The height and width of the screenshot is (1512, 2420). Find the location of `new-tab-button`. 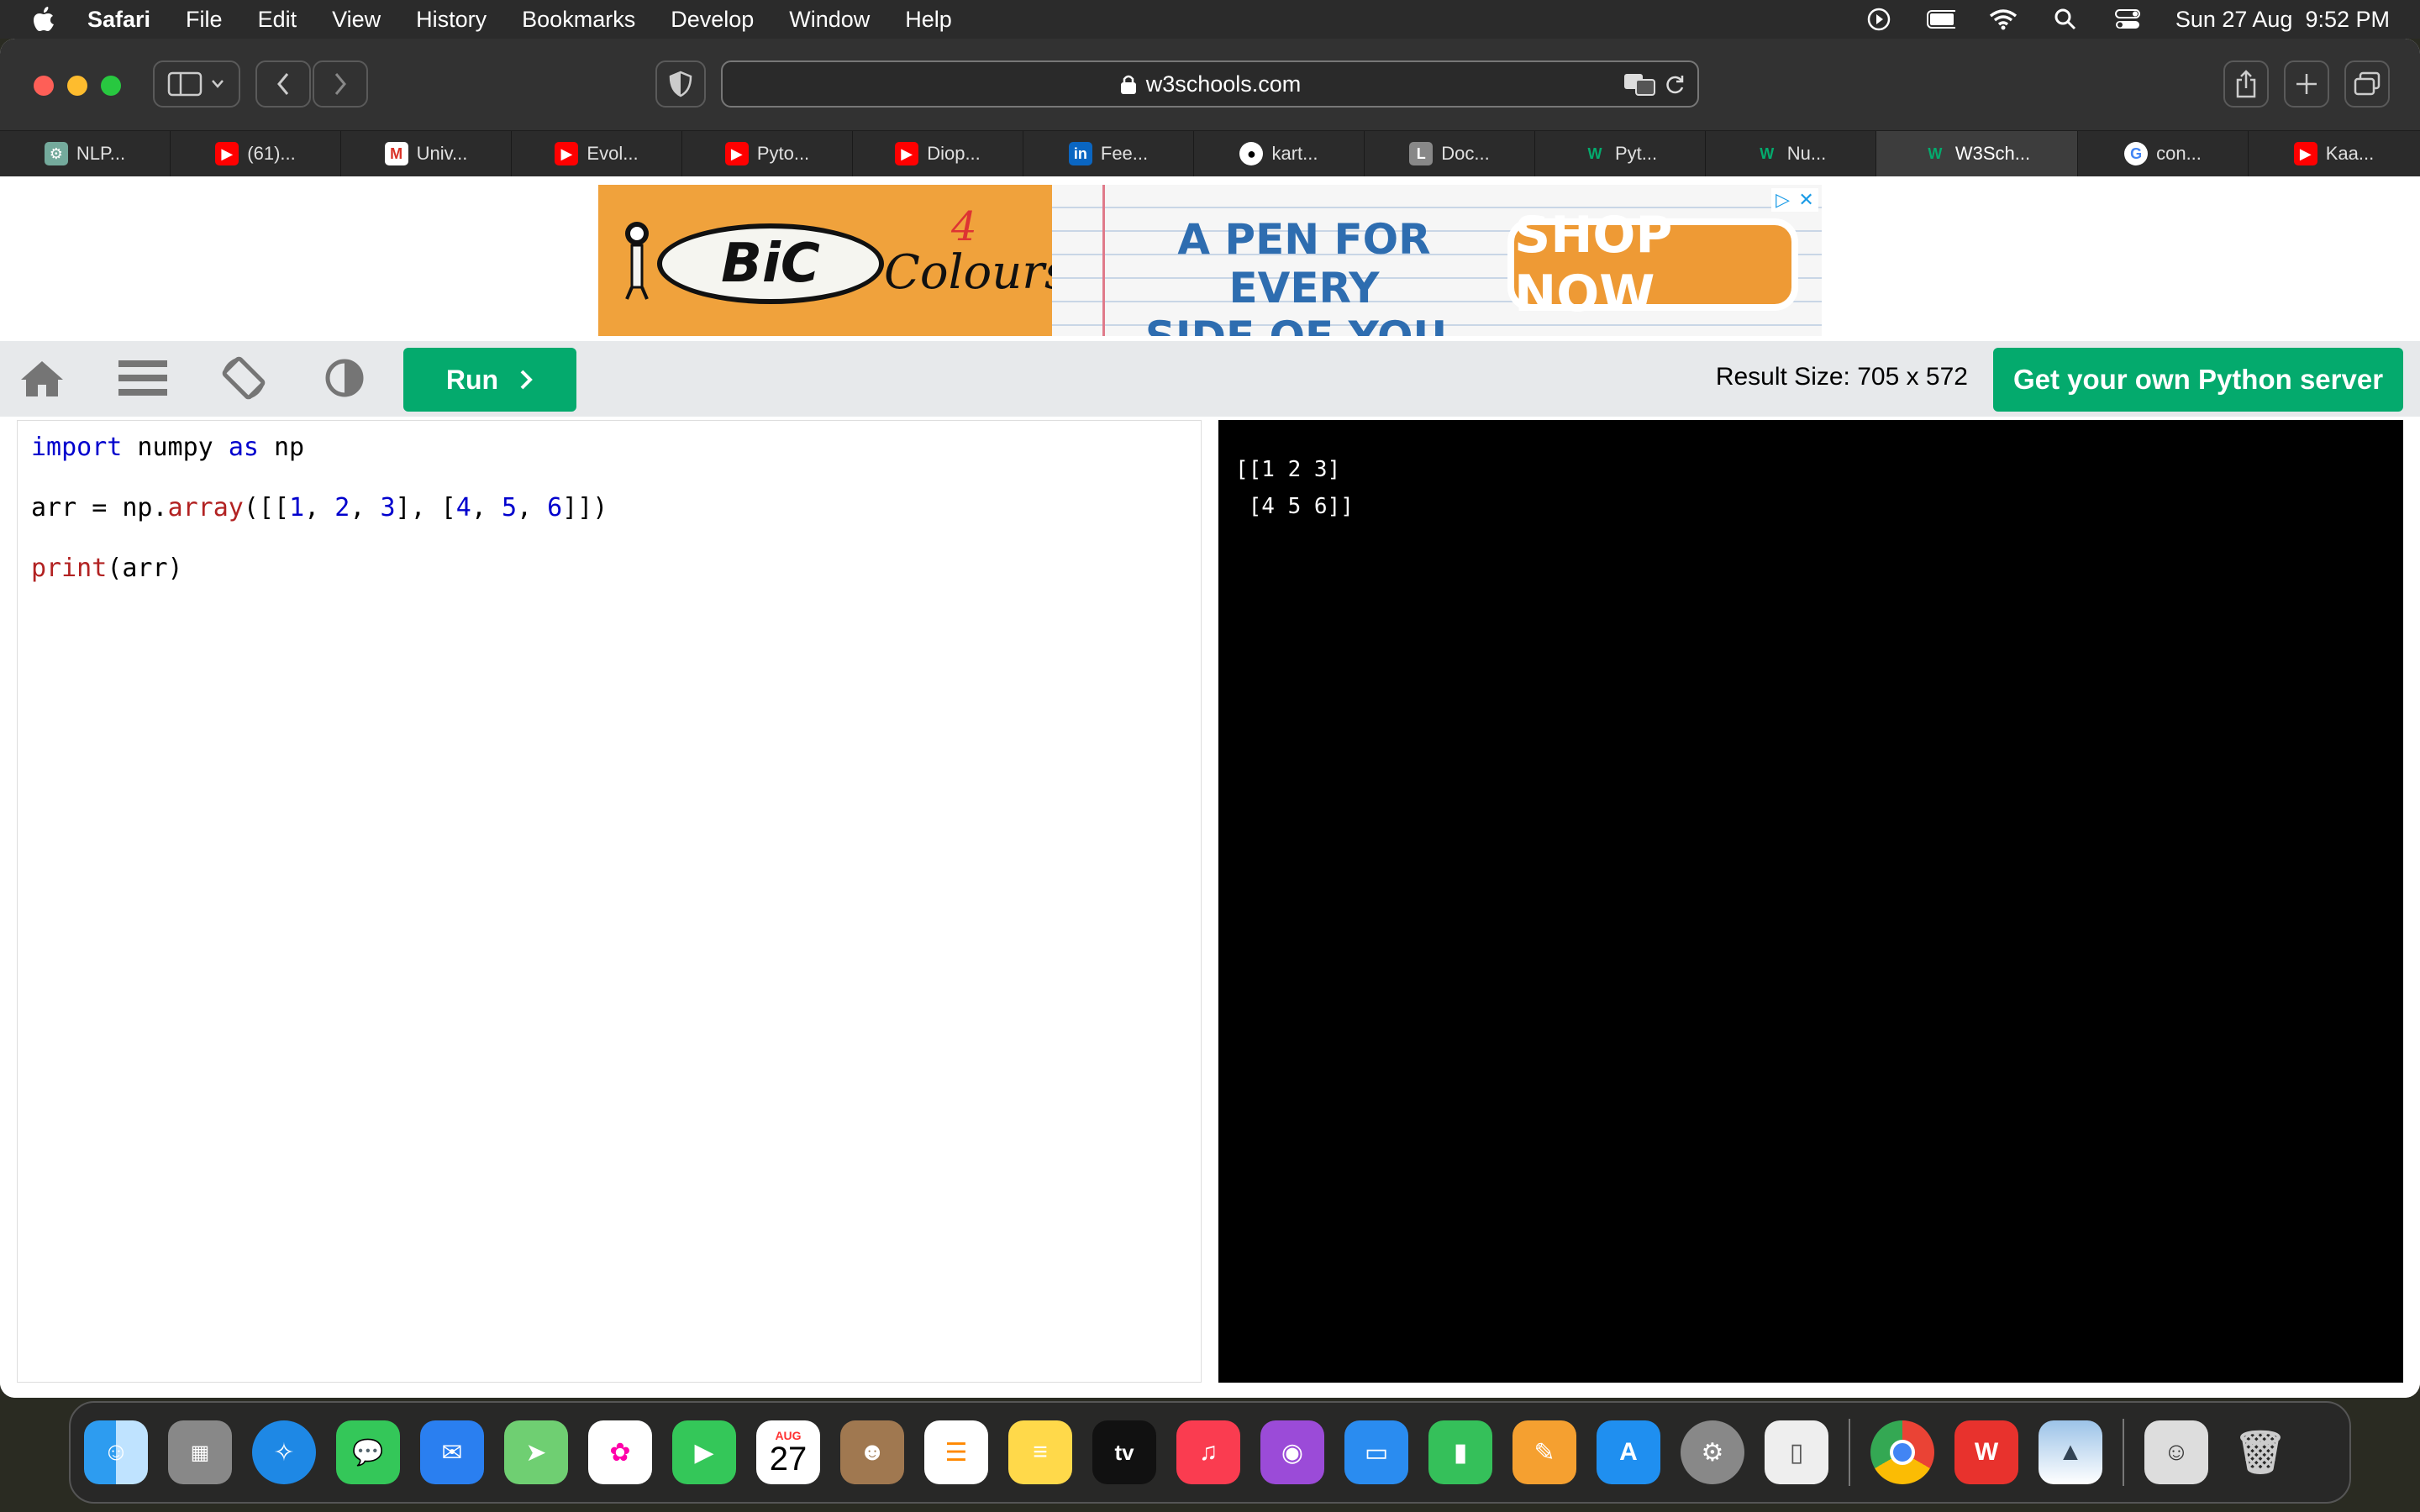

new-tab-button is located at coordinates (2306, 84).